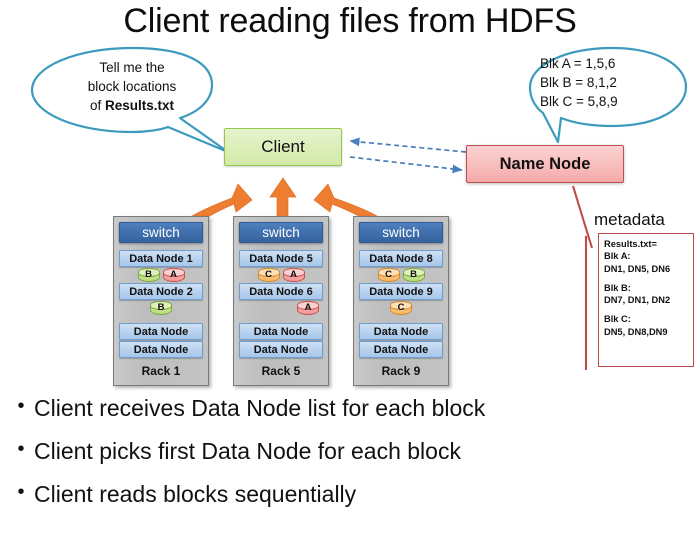 The width and height of the screenshot is (700, 541). I want to click on rack-5-switch-label: switch, so click(281, 232).